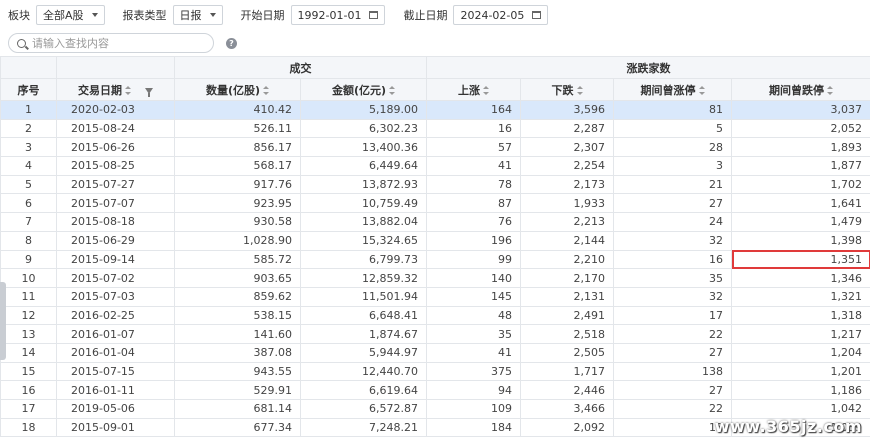 The width and height of the screenshot is (870, 442). What do you see at coordinates (115, 222) in the screenshot?
I see `cell-date: 2015-08-18` at bounding box center [115, 222].